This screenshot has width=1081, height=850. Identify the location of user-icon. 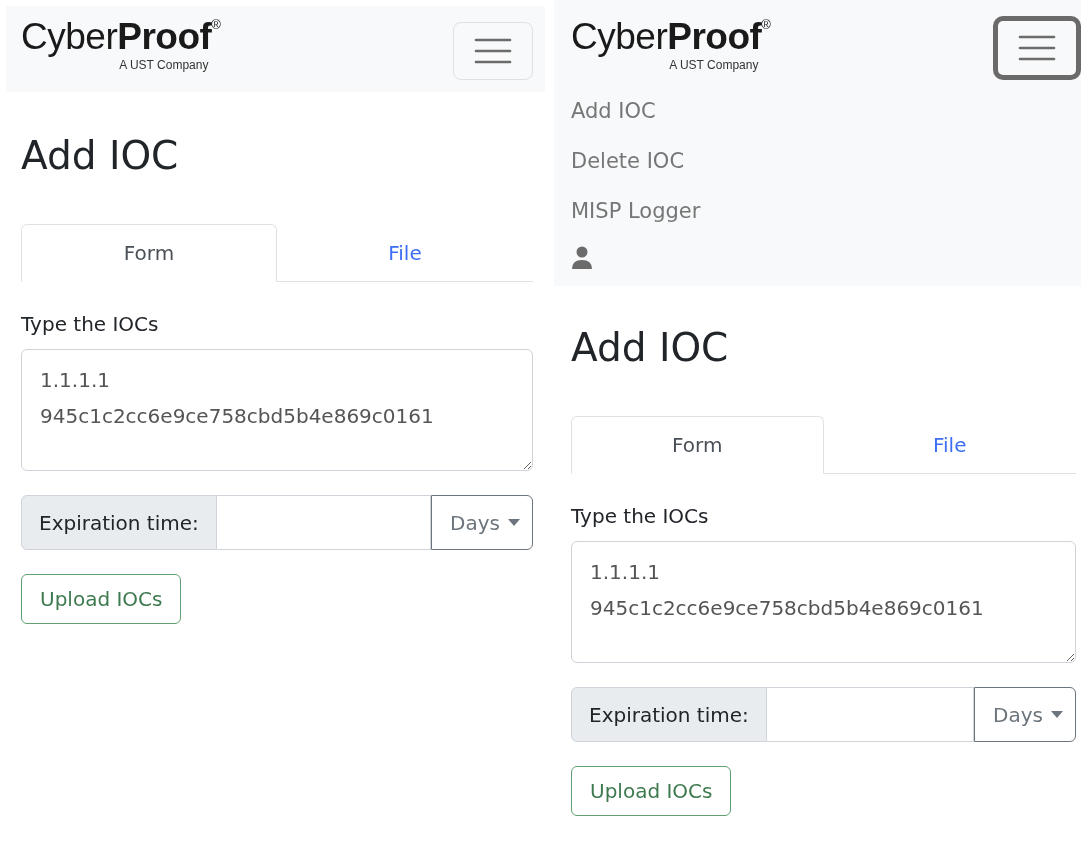
(582, 258).